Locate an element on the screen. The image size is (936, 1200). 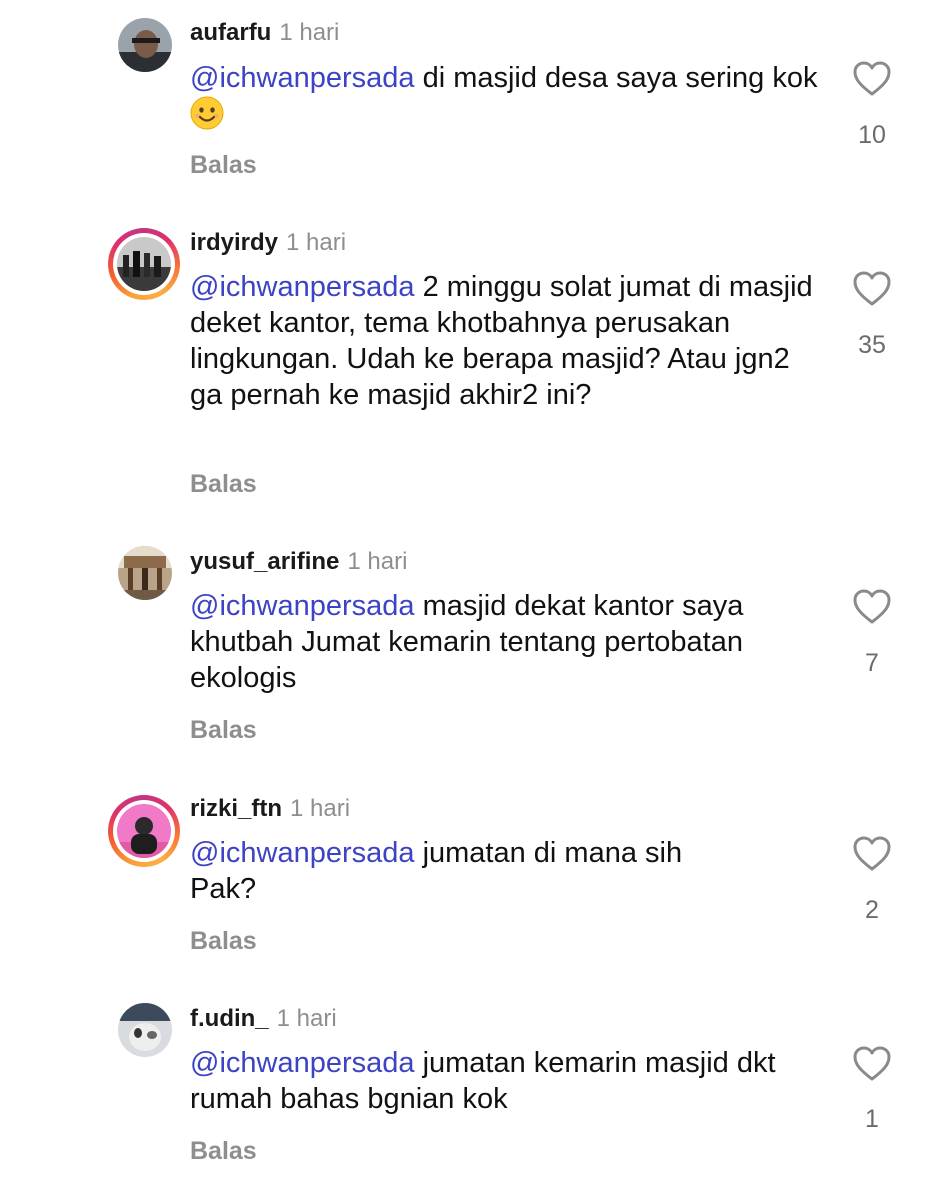
like-count: 7 is located at coordinates (872, 663).